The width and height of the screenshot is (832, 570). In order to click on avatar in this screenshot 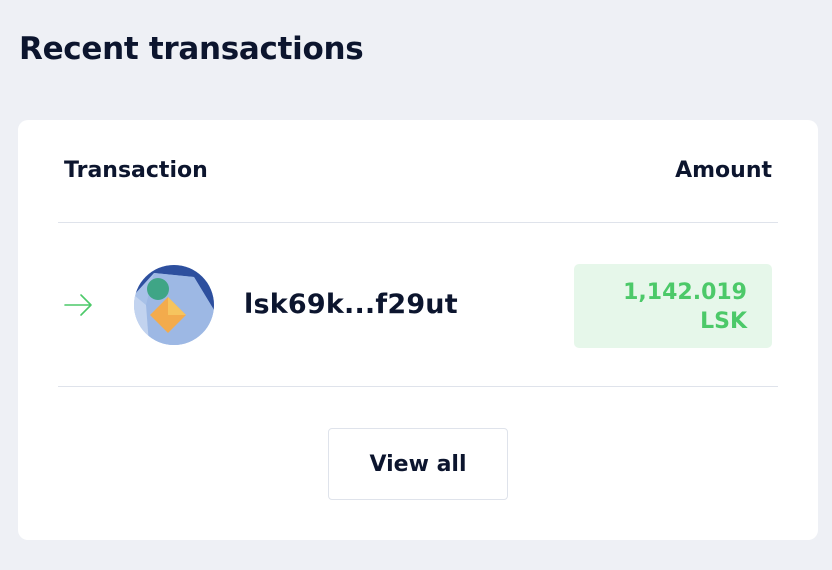, I will do `click(174, 305)`.